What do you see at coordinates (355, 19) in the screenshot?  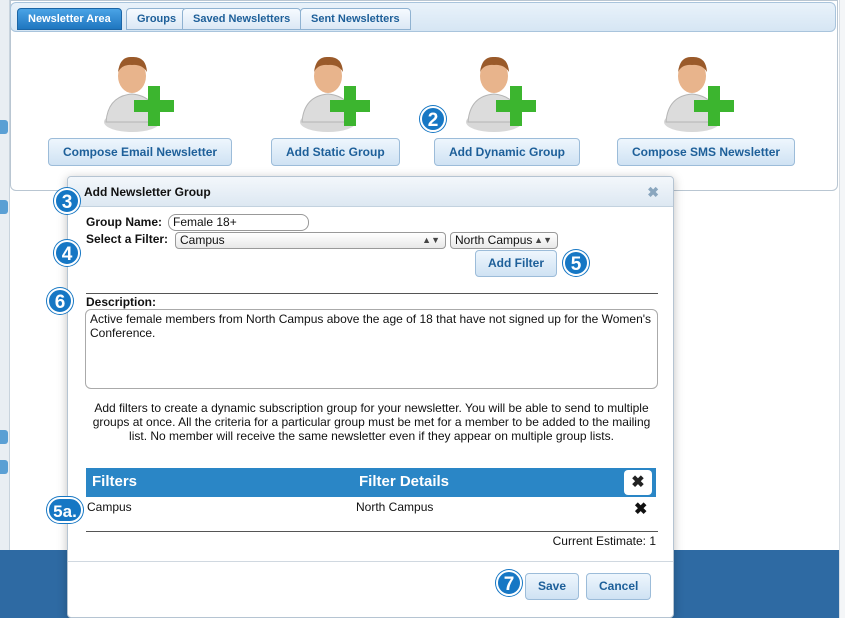 I see `tab-sent-newsletters: Sent Newsletters` at bounding box center [355, 19].